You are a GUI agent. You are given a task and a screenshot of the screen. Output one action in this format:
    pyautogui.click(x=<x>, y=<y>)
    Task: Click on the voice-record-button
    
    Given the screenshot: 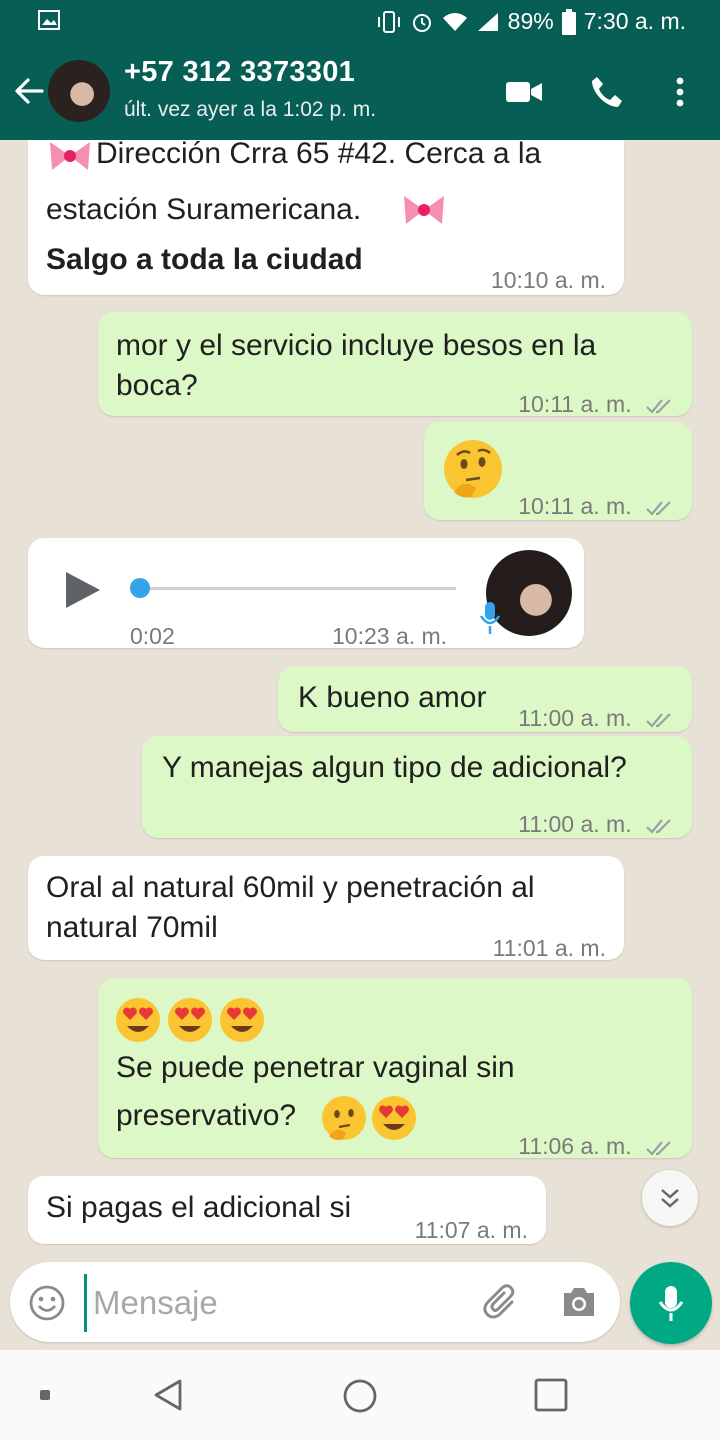 What is the action you would take?
    pyautogui.click(x=671, y=1303)
    